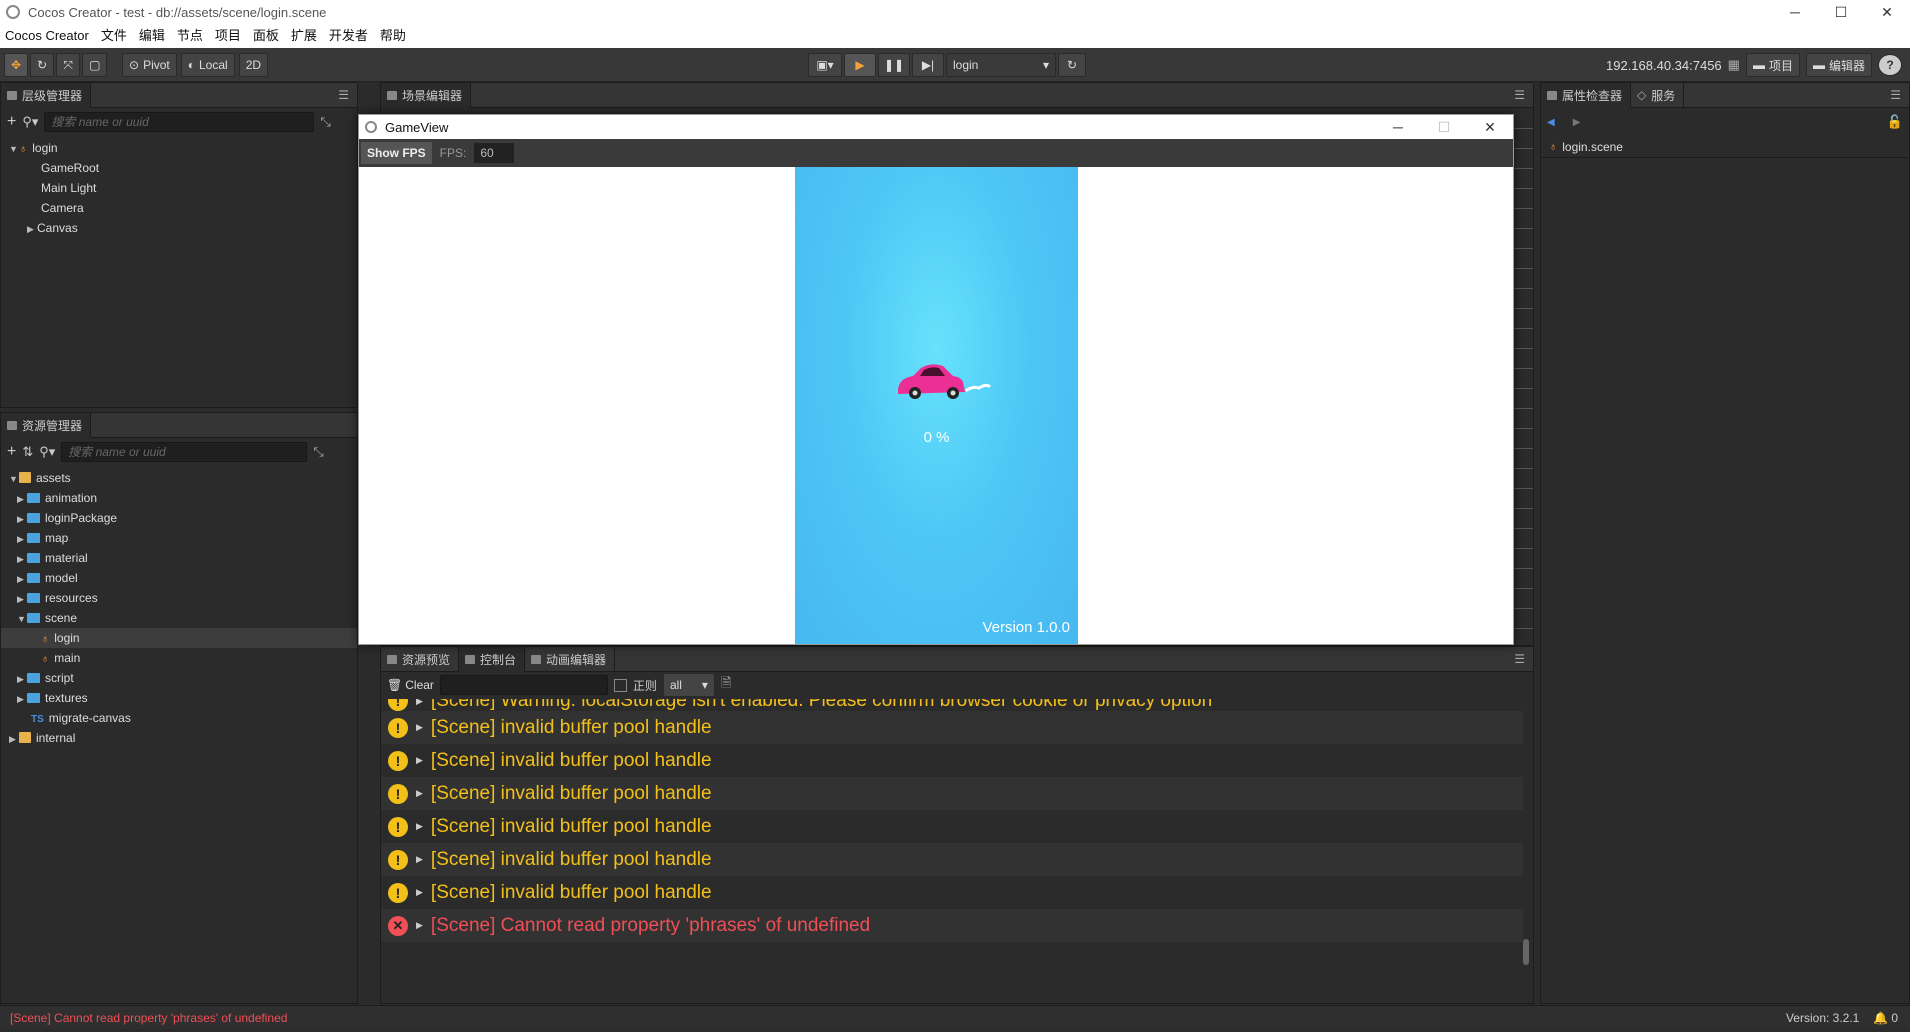  What do you see at coordinates (179, 122) in the screenshot?
I see `hierarchy-search-input: 搜索 name or uuid` at bounding box center [179, 122].